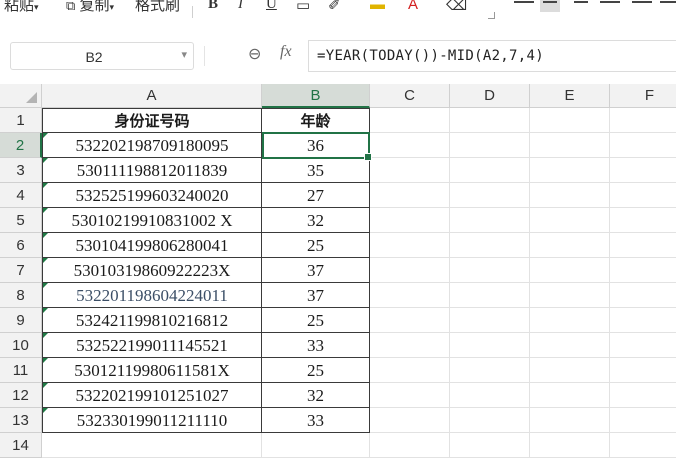 The width and height of the screenshot is (676, 467). I want to click on cell-d6, so click(490, 245).